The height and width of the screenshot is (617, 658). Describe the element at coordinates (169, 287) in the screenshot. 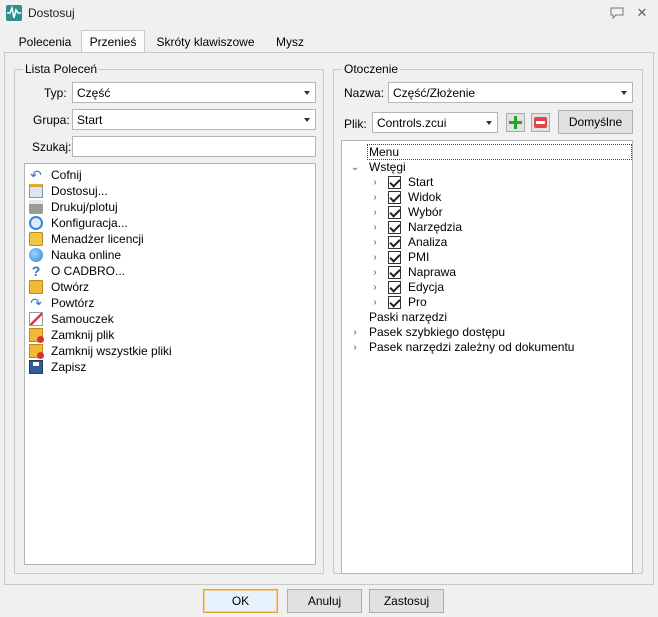

I see `list-item: Otwórz` at that location.